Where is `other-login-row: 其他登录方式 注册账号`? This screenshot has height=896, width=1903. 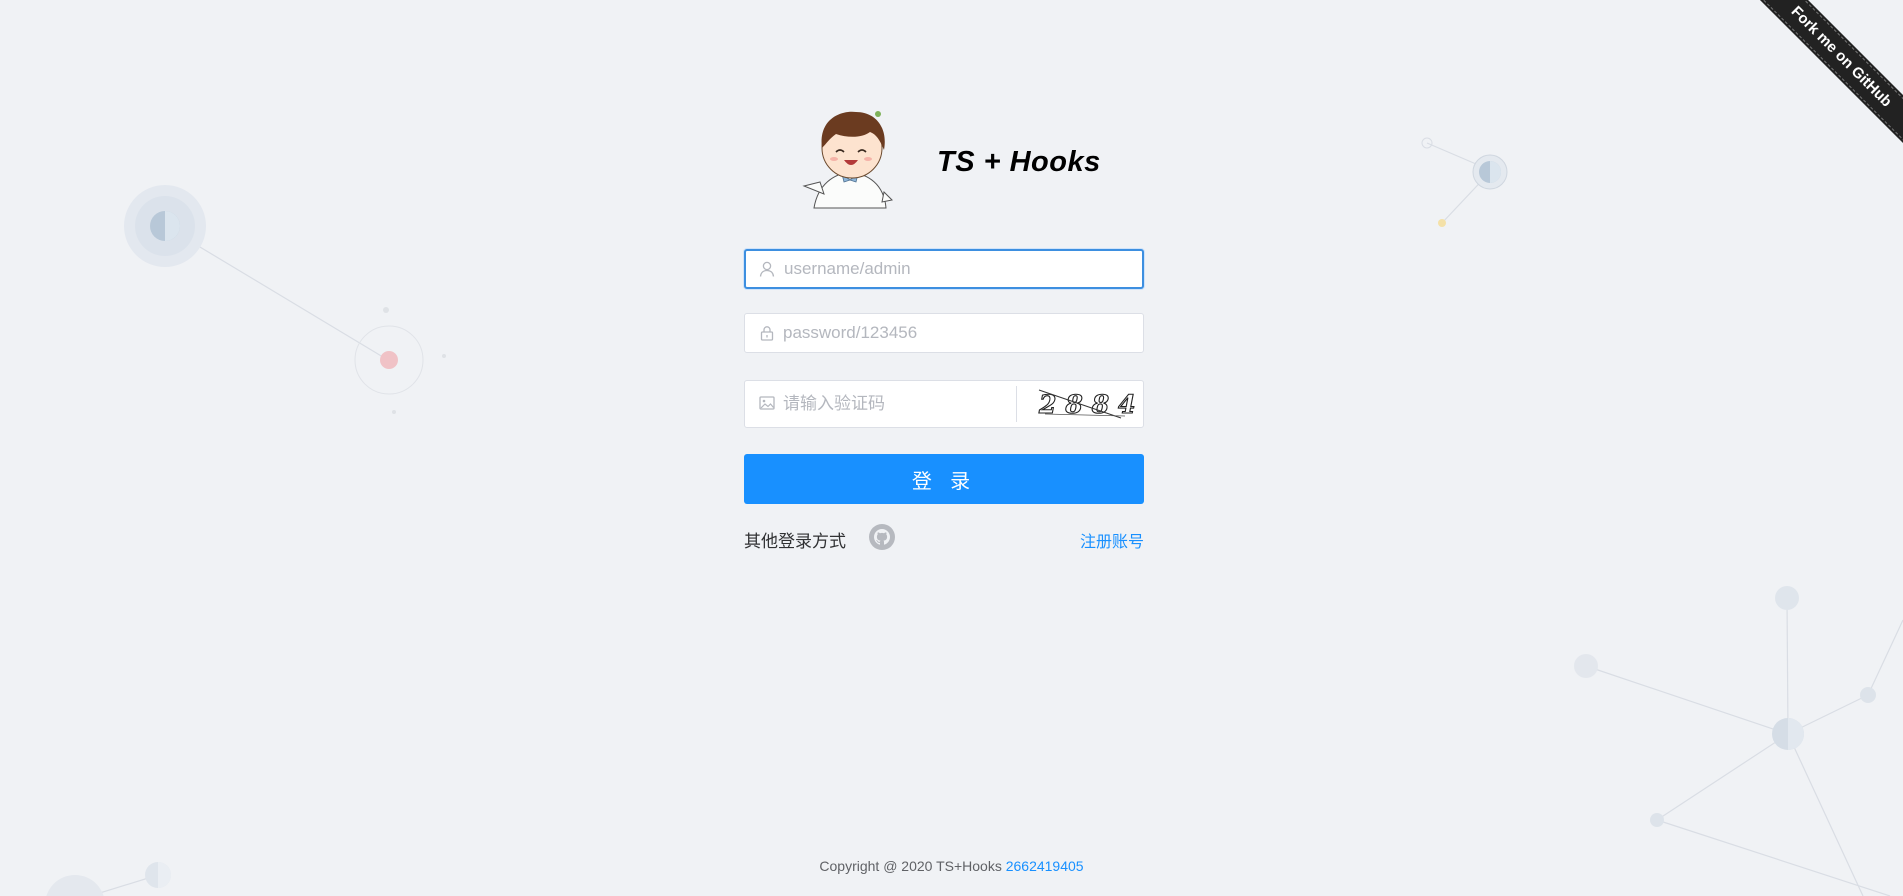 other-login-row: 其他登录方式 注册账号 is located at coordinates (944, 538).